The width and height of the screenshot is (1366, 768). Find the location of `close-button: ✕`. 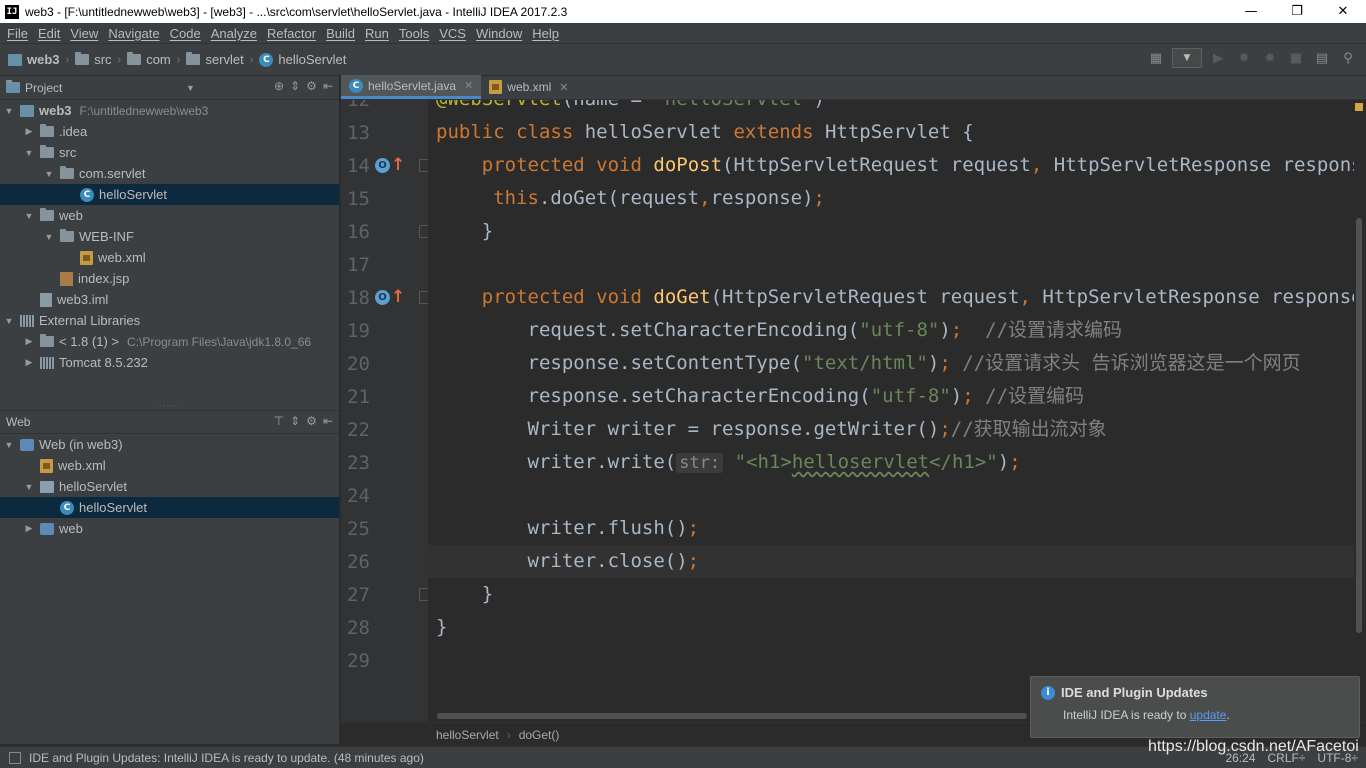

close-button: ✕ is located at coordinates (1343, 11).